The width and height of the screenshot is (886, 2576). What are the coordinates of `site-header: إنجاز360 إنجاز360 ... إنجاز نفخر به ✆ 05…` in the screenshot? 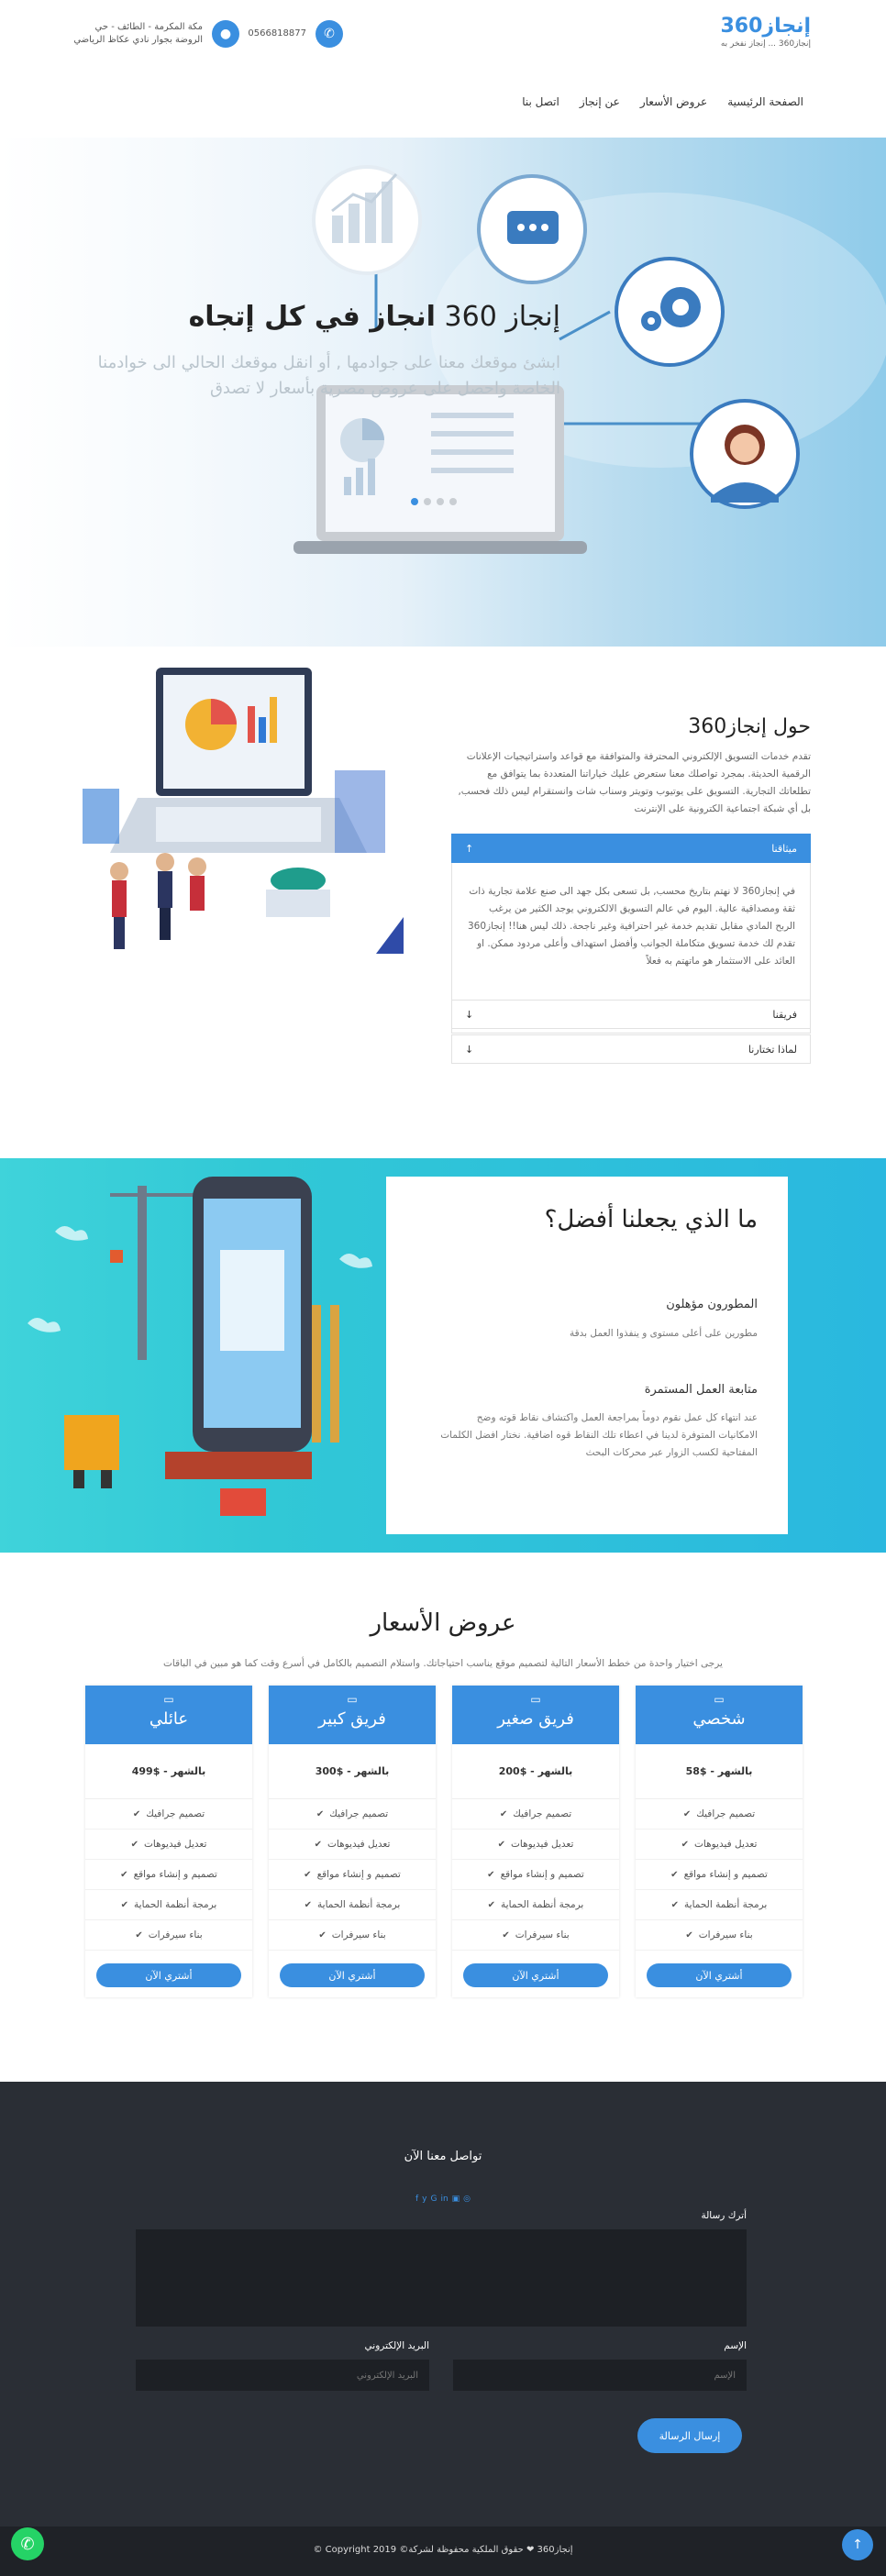 It's located at (443, 69).